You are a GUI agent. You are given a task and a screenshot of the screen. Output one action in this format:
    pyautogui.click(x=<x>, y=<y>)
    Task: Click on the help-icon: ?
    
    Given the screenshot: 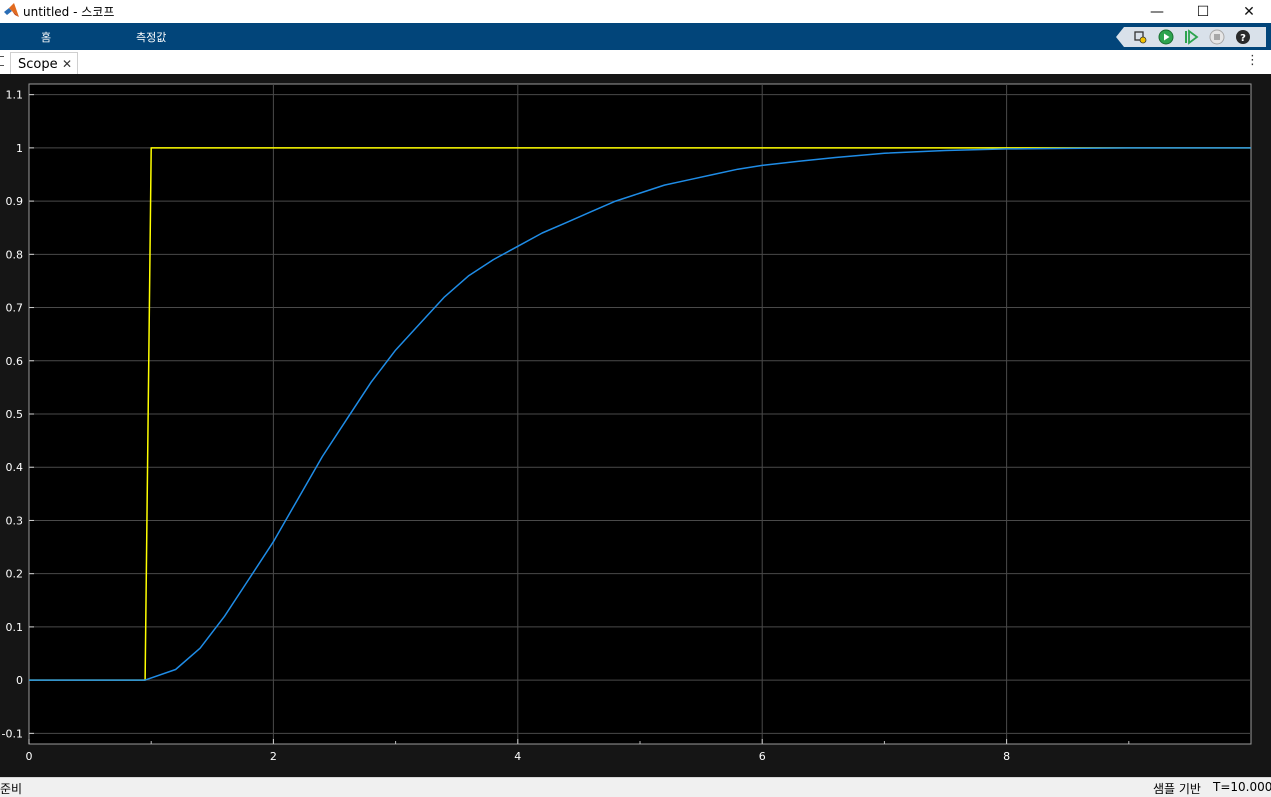 What is the action you would take?
    pyautogui.click(x=1243, y=37)
    